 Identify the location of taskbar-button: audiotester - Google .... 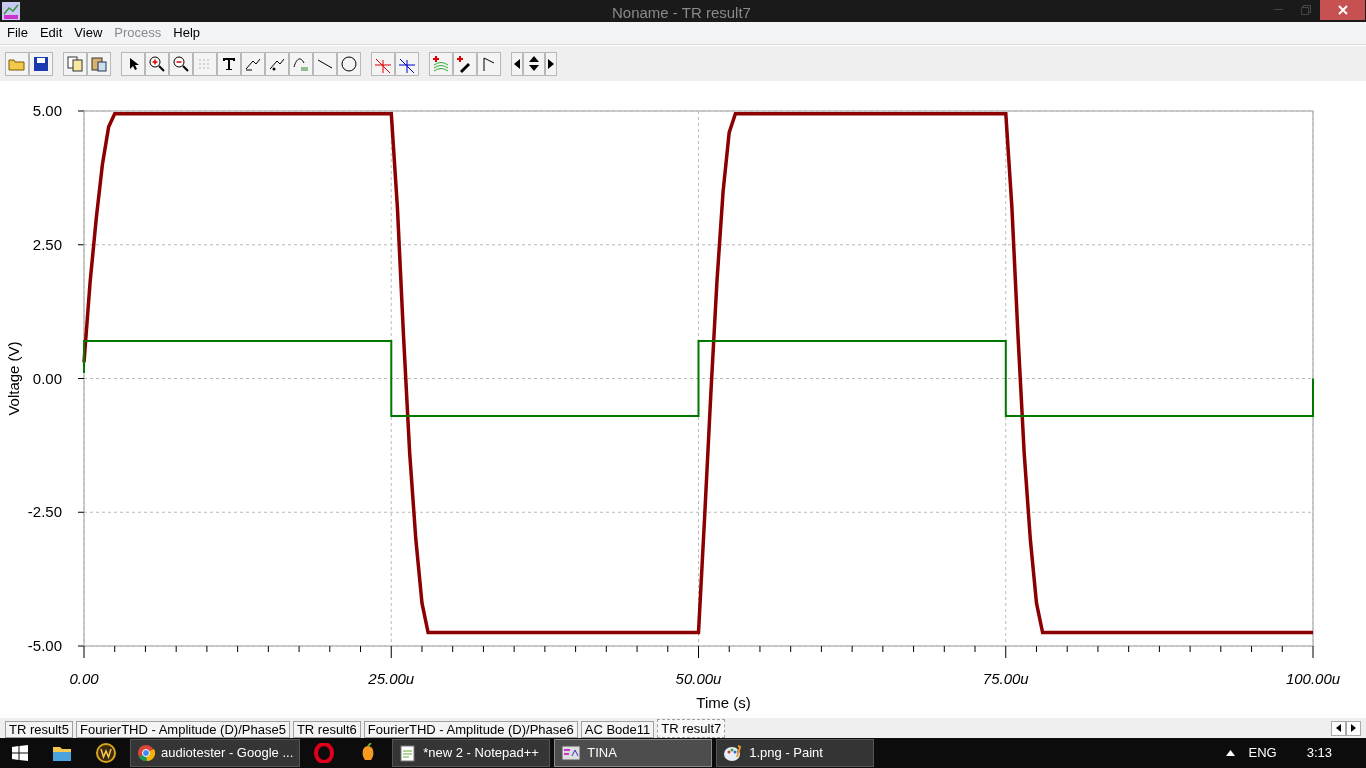
(215, 753).